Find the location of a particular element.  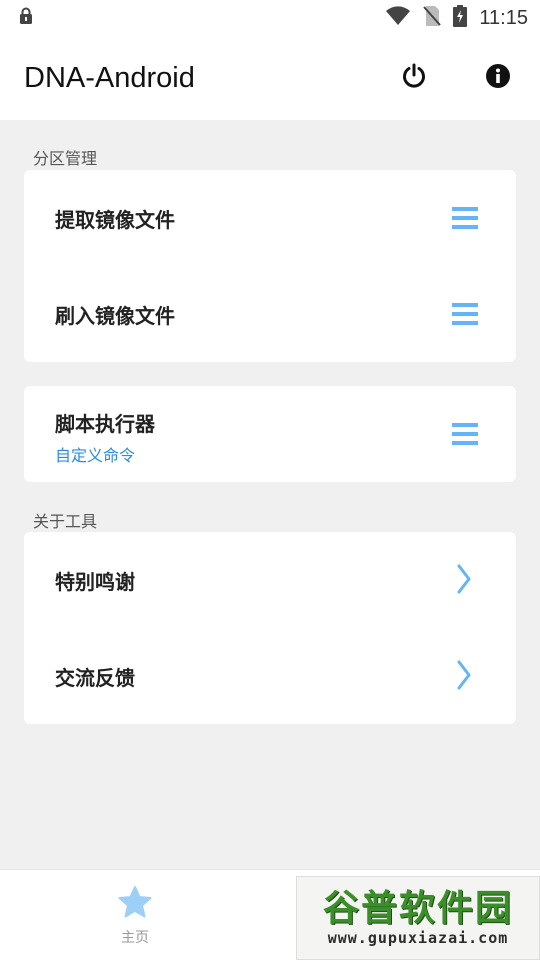

watermark-title: 谷普软件园 is located at coordinates (417, 908).